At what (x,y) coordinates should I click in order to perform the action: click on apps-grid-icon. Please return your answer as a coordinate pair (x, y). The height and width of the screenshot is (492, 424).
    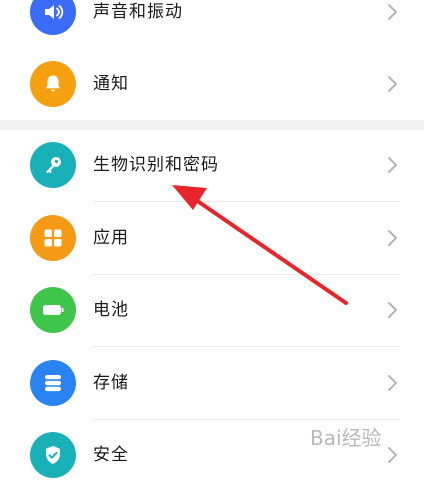
    Looking at the image, I should click on (53, 238).